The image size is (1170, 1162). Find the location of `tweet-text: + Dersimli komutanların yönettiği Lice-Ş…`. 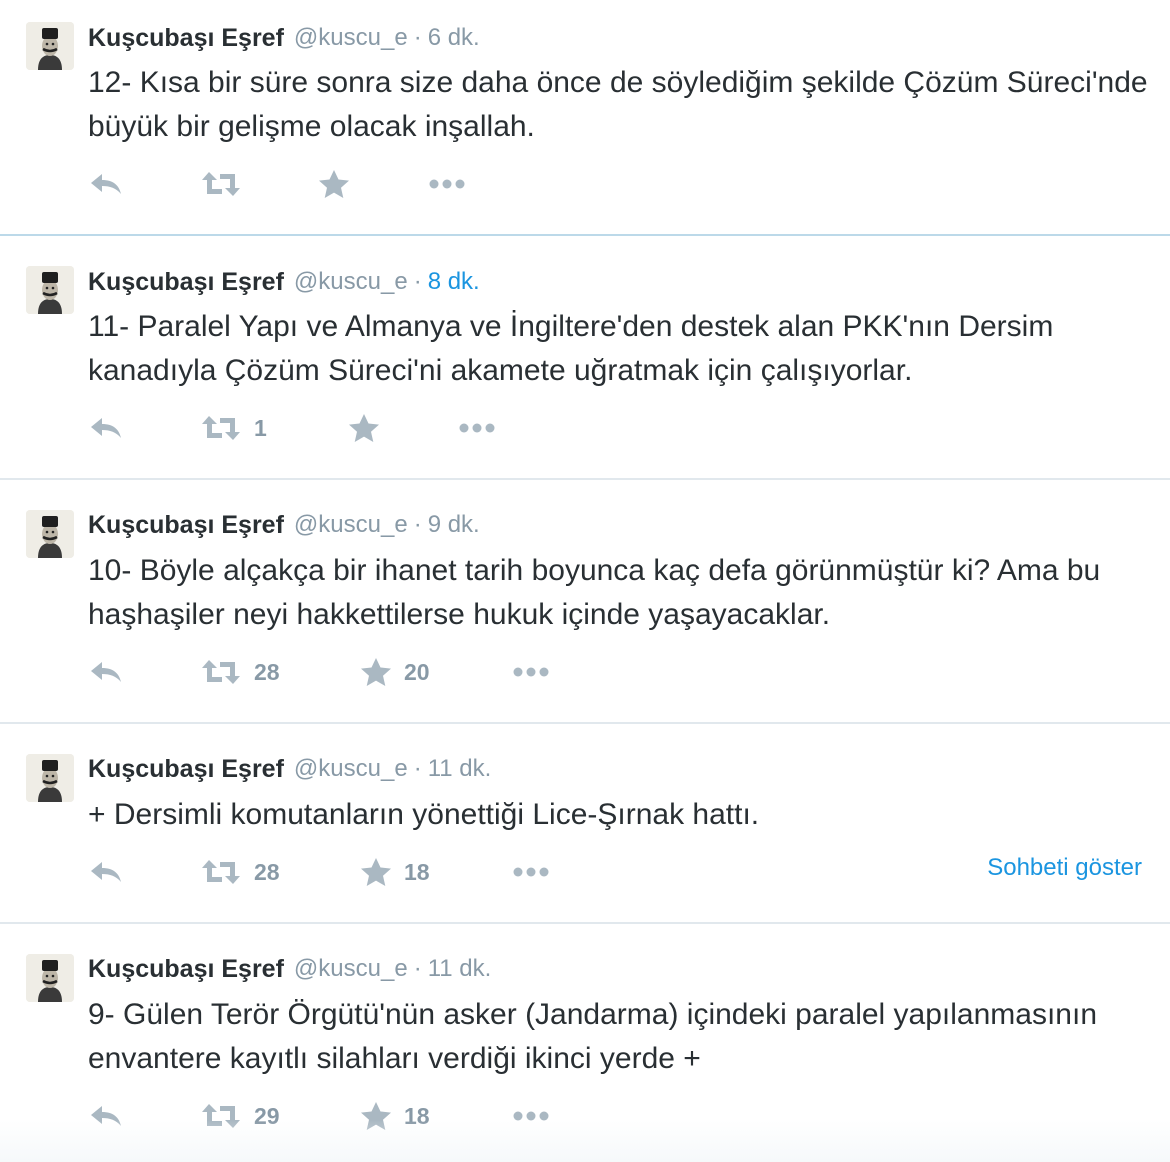

tweet-text: + Dersimli komutanların yönettiği Lice-Ş… is located at coordinates (424, 814).